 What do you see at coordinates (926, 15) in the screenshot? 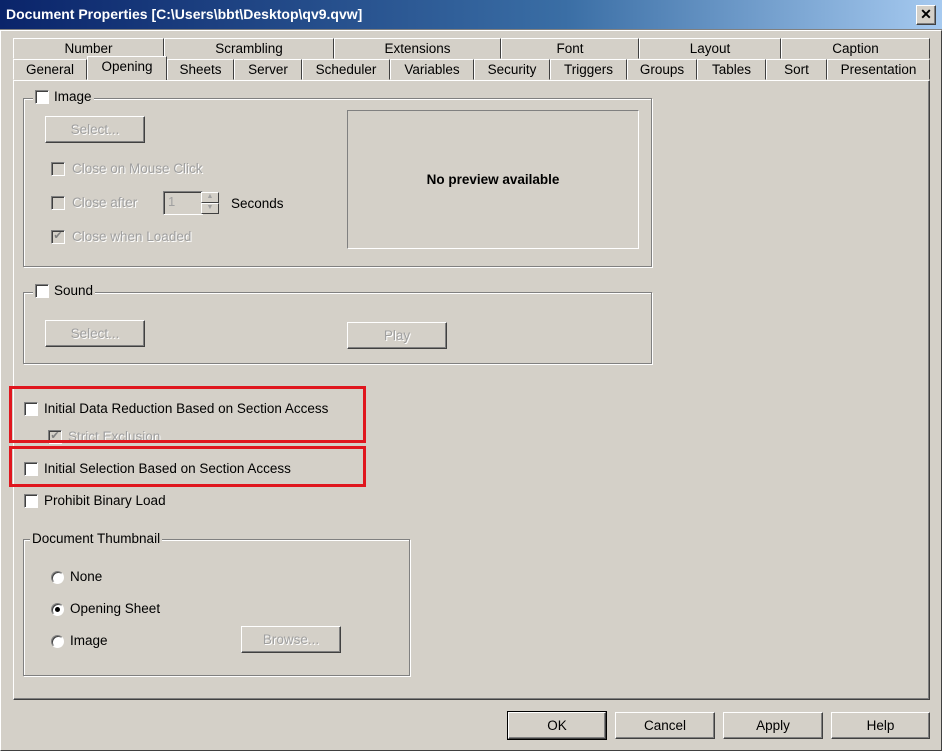
I see `close-button: ✕` at bounding box center [926, 15].